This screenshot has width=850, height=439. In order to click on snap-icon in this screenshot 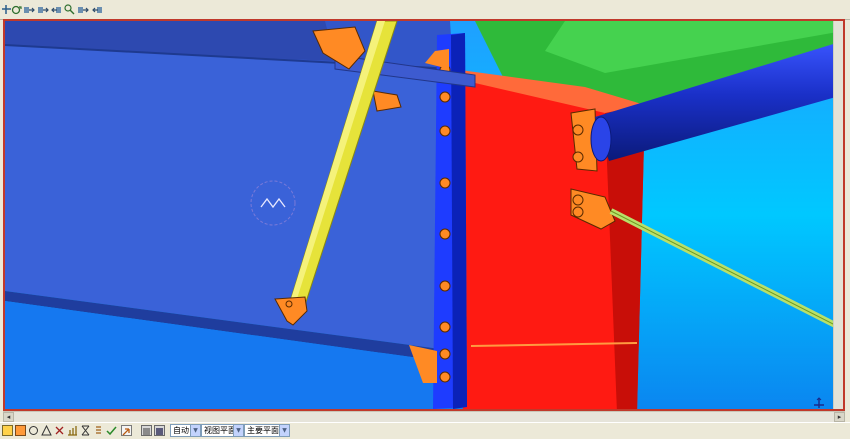, I will do `click(28, 9)`.